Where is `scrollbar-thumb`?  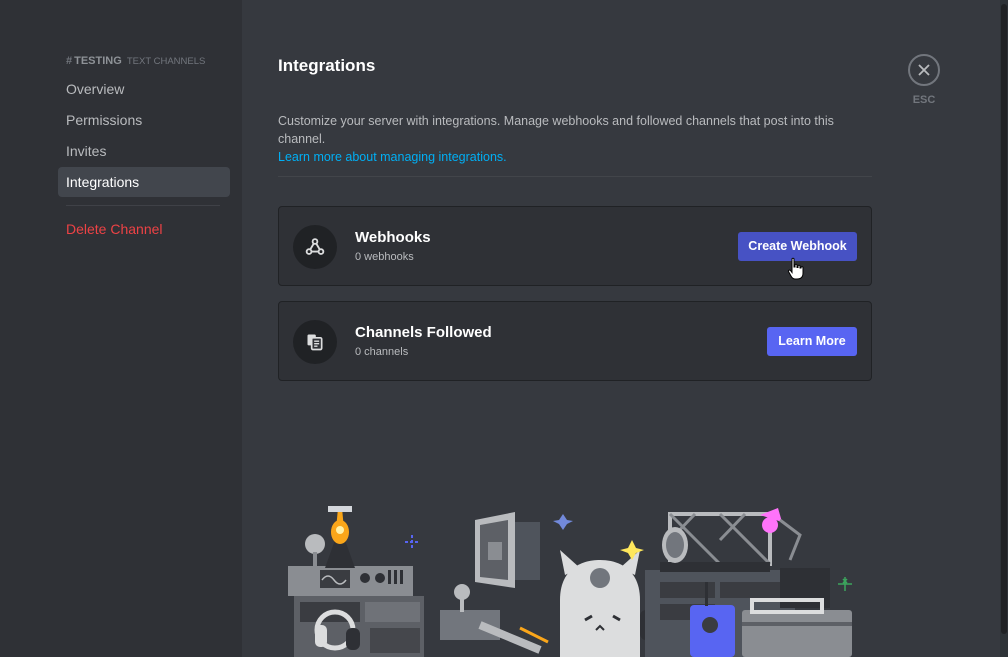 scrollbar-thumb is located at coordinates (1004, 319).